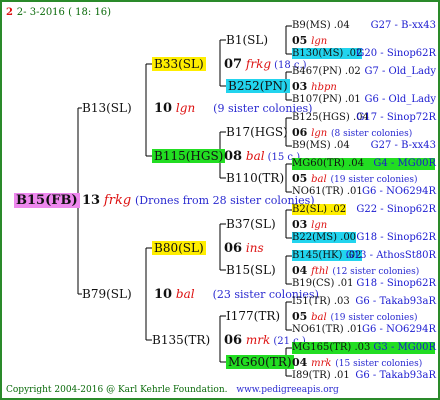  I want to click on l2-node: B135(TR), so click(181, 340).